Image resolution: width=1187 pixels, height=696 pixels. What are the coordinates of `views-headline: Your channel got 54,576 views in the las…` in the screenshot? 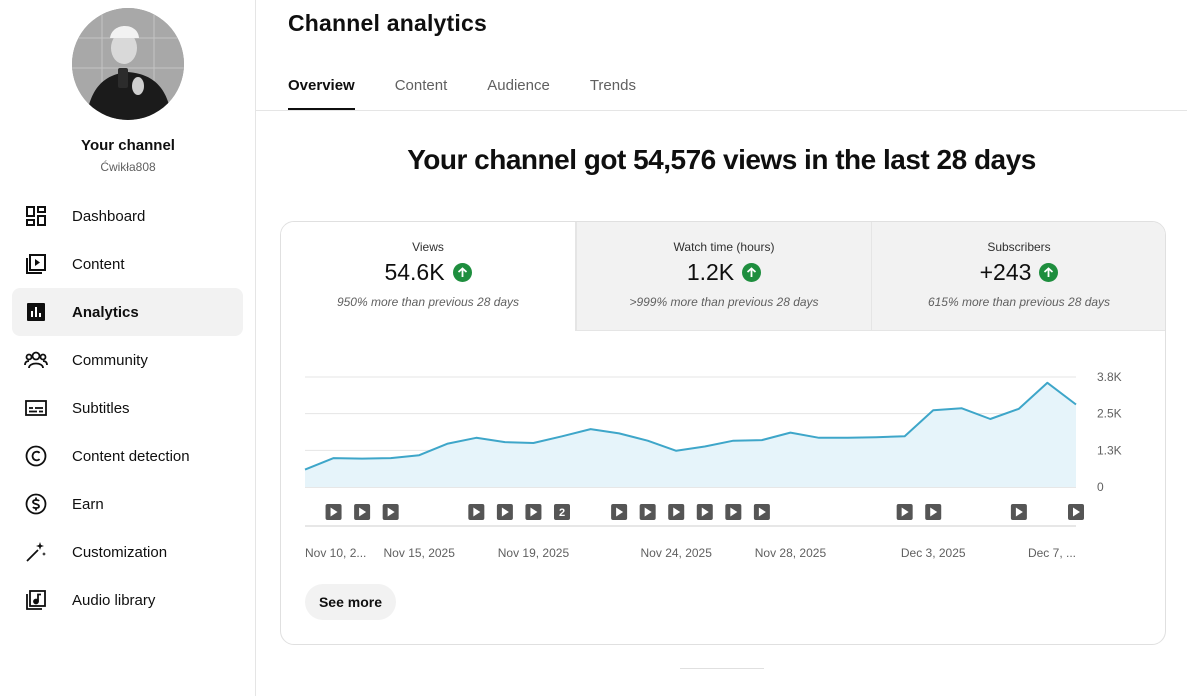 It's located at (721, 159).